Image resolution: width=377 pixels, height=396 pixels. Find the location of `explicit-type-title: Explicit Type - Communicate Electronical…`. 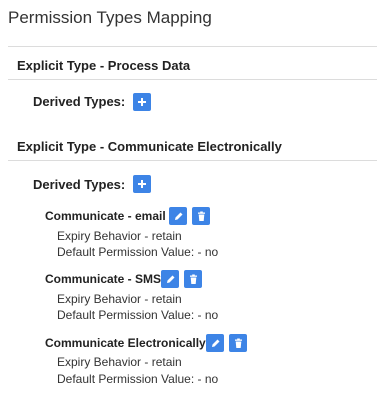

explicit-type-title: Explicit Type - Communicate Electronical… is located at coordinates (149, 146).